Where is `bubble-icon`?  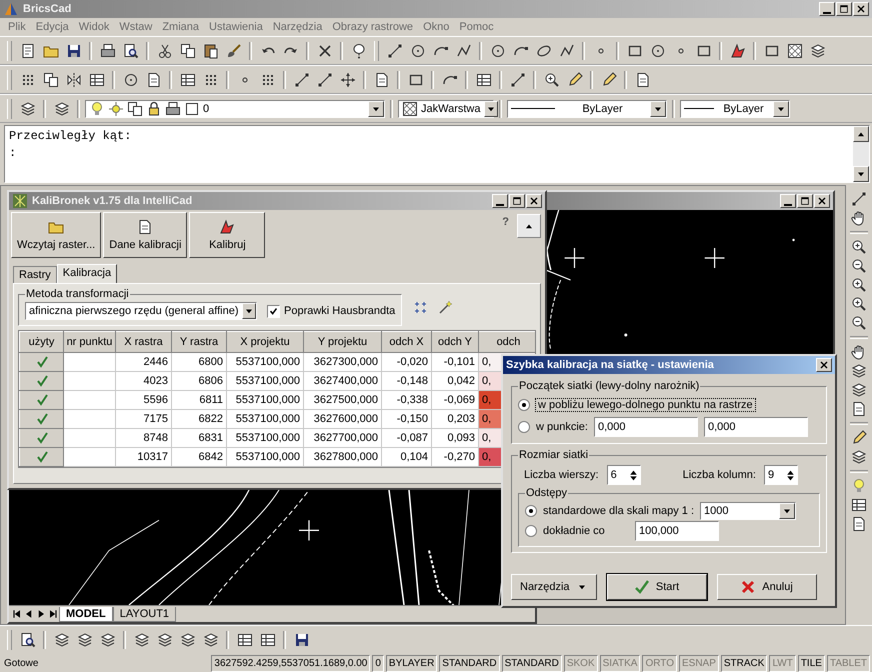 bubble-icon is located at coordinates (358, 50).